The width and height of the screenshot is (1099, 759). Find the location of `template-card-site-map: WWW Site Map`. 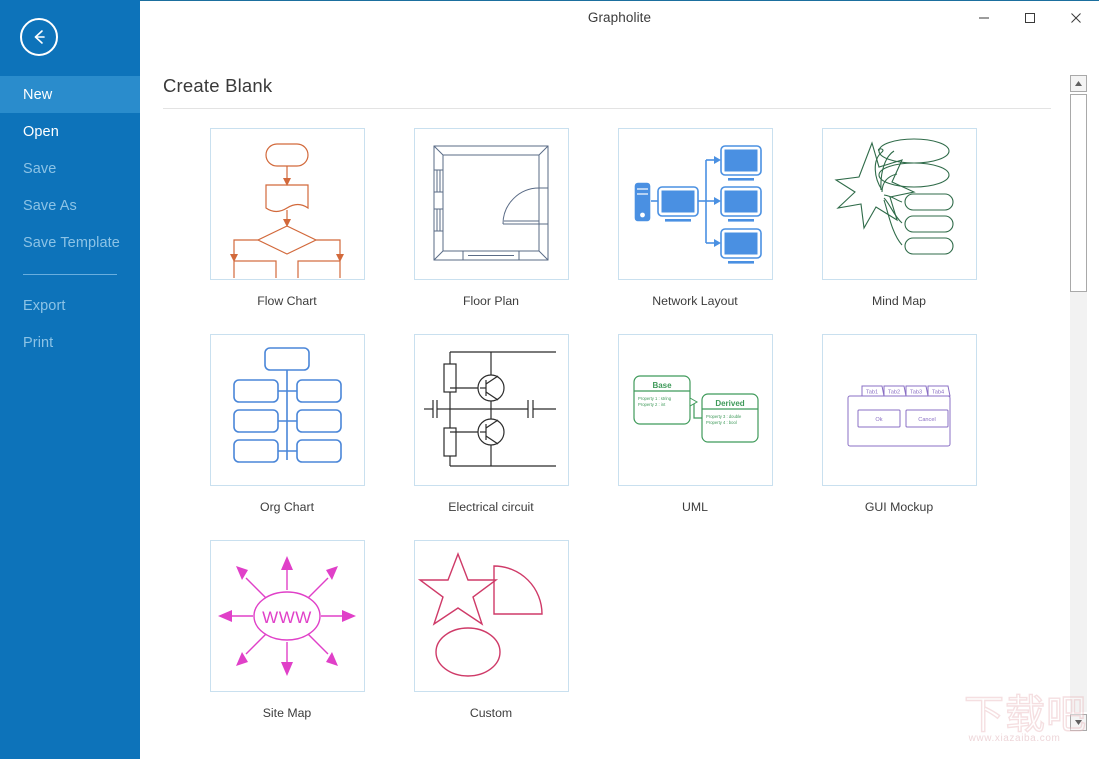

template-card-site-map: WWW Site Map is located at coordinates (287, 630).